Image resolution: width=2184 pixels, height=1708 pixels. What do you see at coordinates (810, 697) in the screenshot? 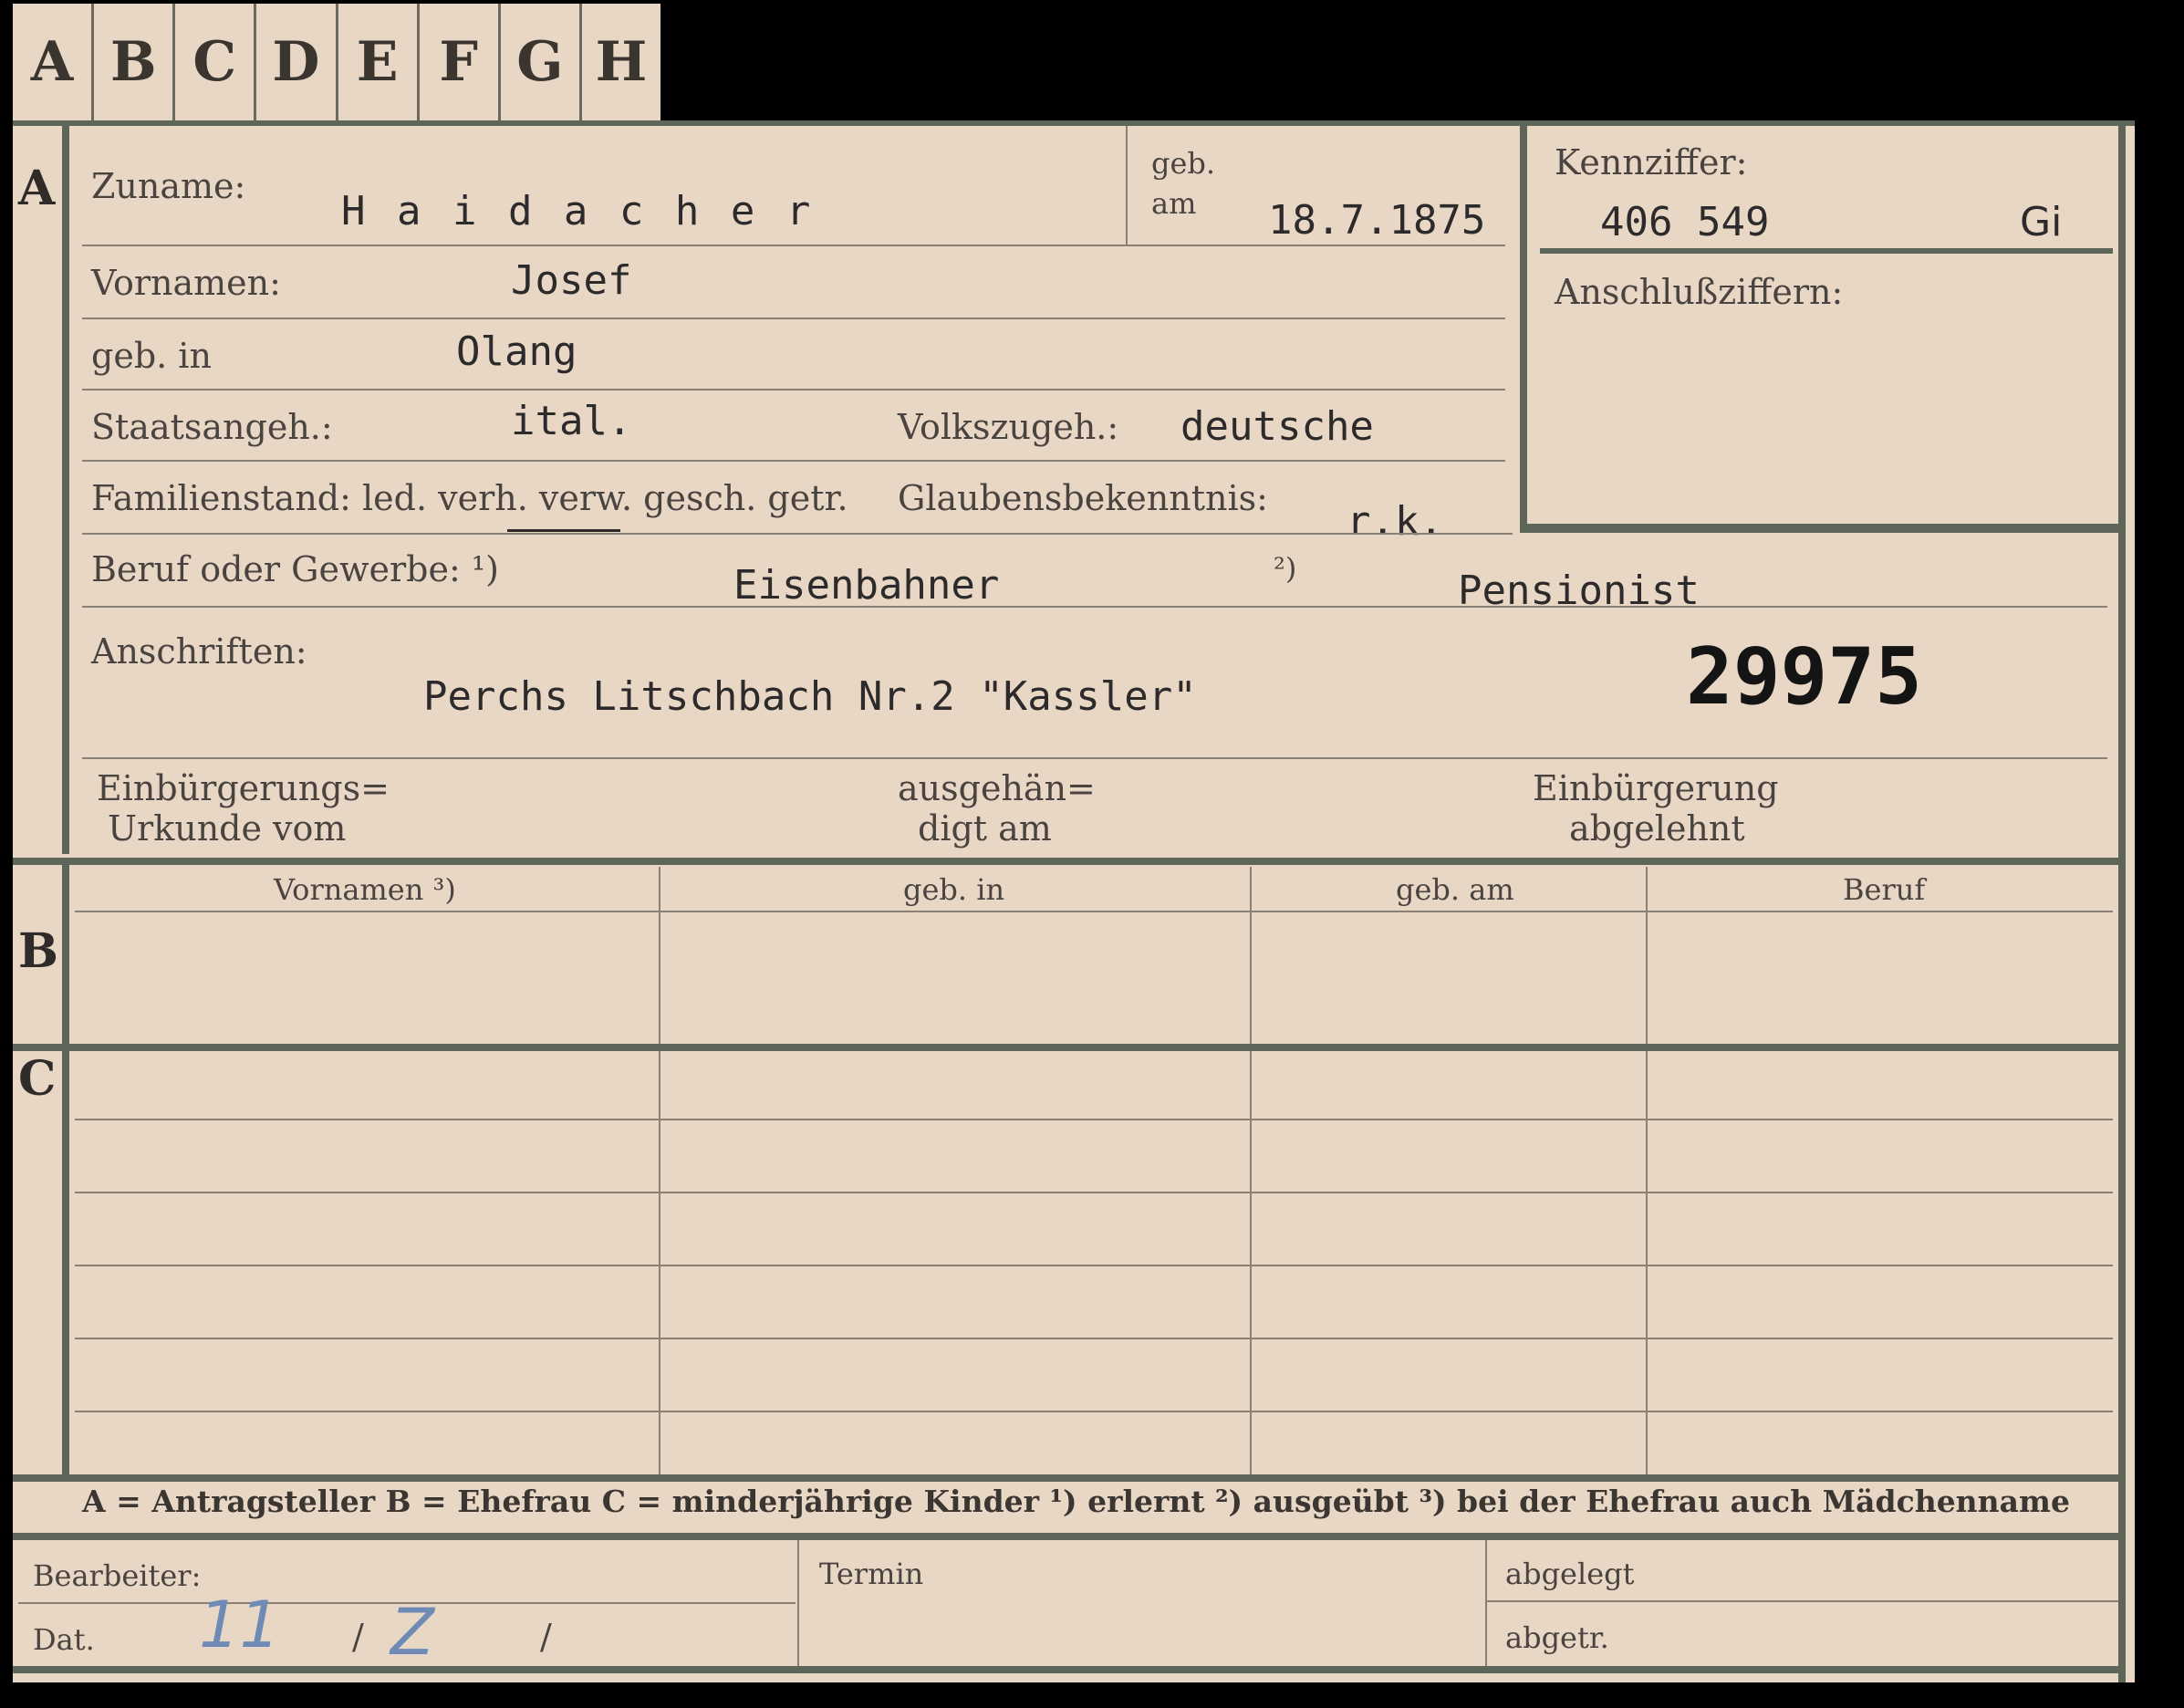
I see `anschriften-value: Perchs Litschbach Nr.2 "Kassler"` at bounding box center [810, 697].